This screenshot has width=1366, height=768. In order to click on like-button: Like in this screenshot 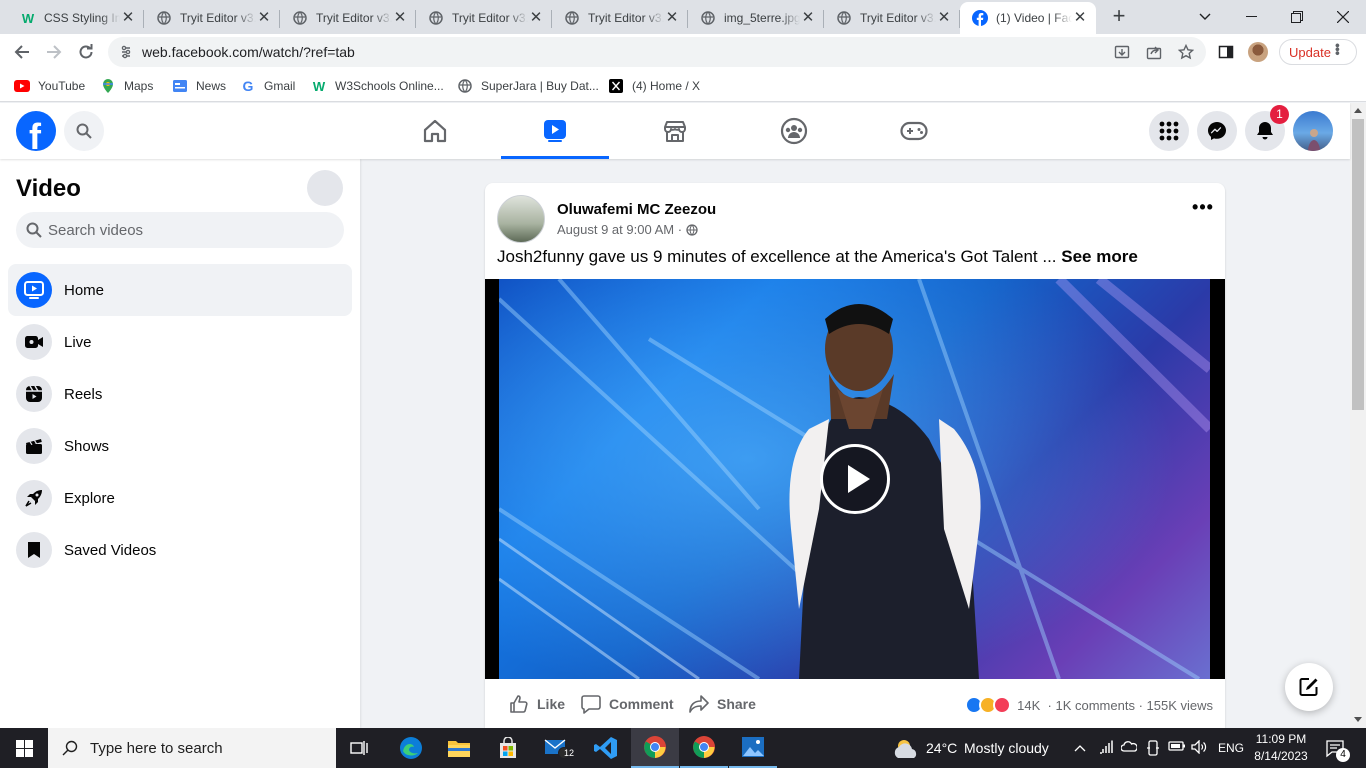, I will do `click(537, 704)`.